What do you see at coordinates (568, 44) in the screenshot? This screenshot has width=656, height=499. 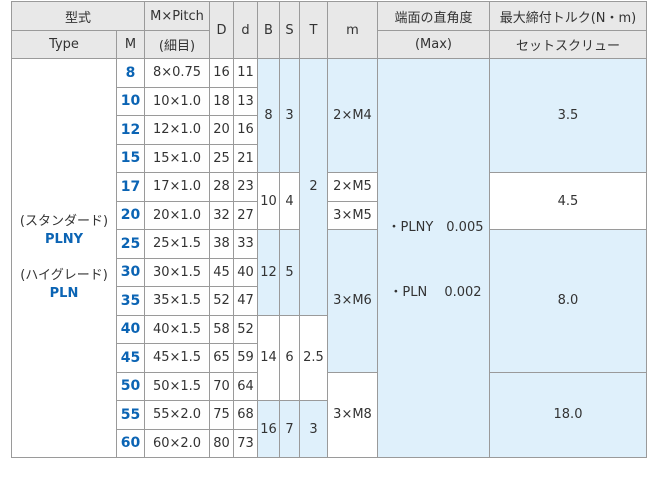 I see `header-set-screw: セットスクリュー` at bounding box center [568, 44].